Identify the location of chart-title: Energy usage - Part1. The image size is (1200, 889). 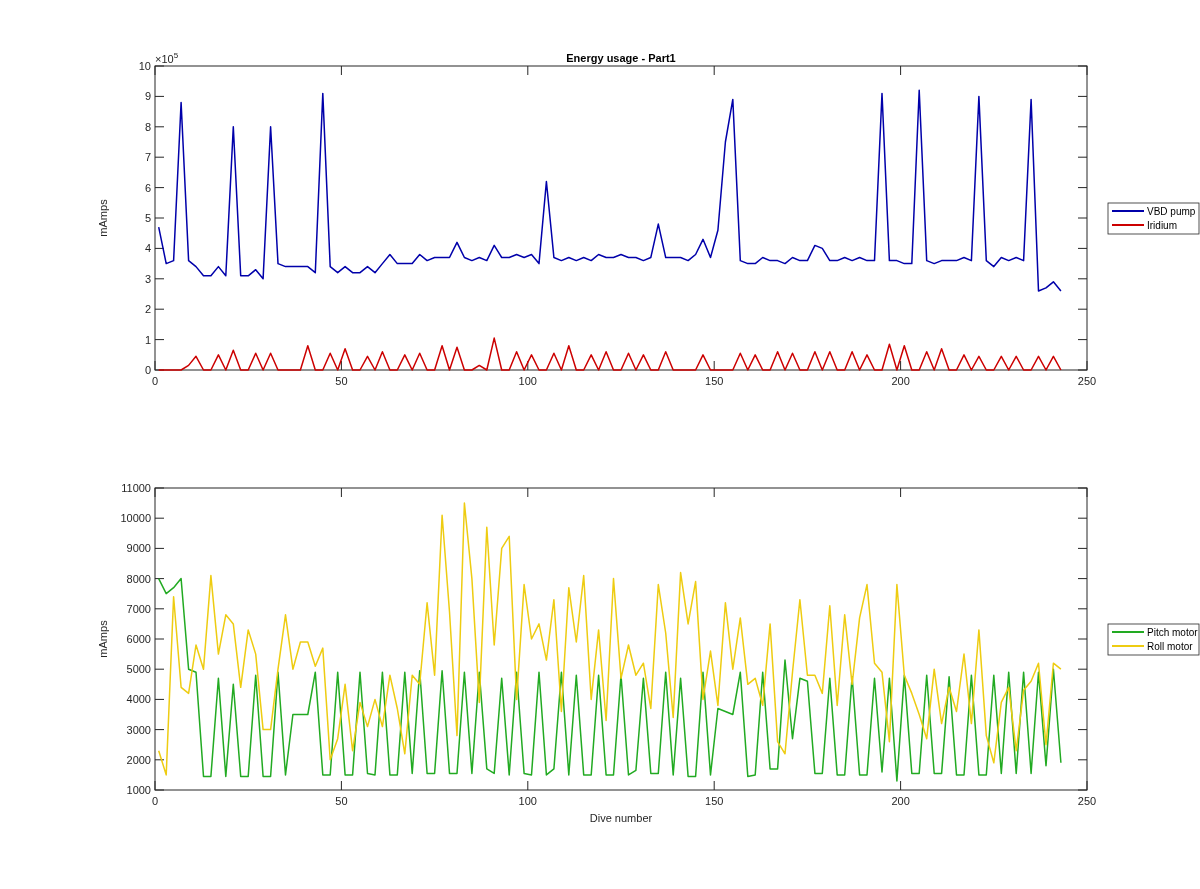
(621, 58).